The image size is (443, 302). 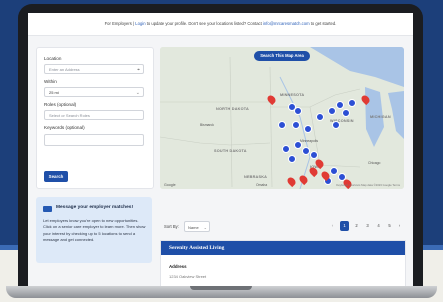 What do you see at coordinates (56, 176) in the screenshot?
I see `search-button: Search` at bounding box center [56, 176].